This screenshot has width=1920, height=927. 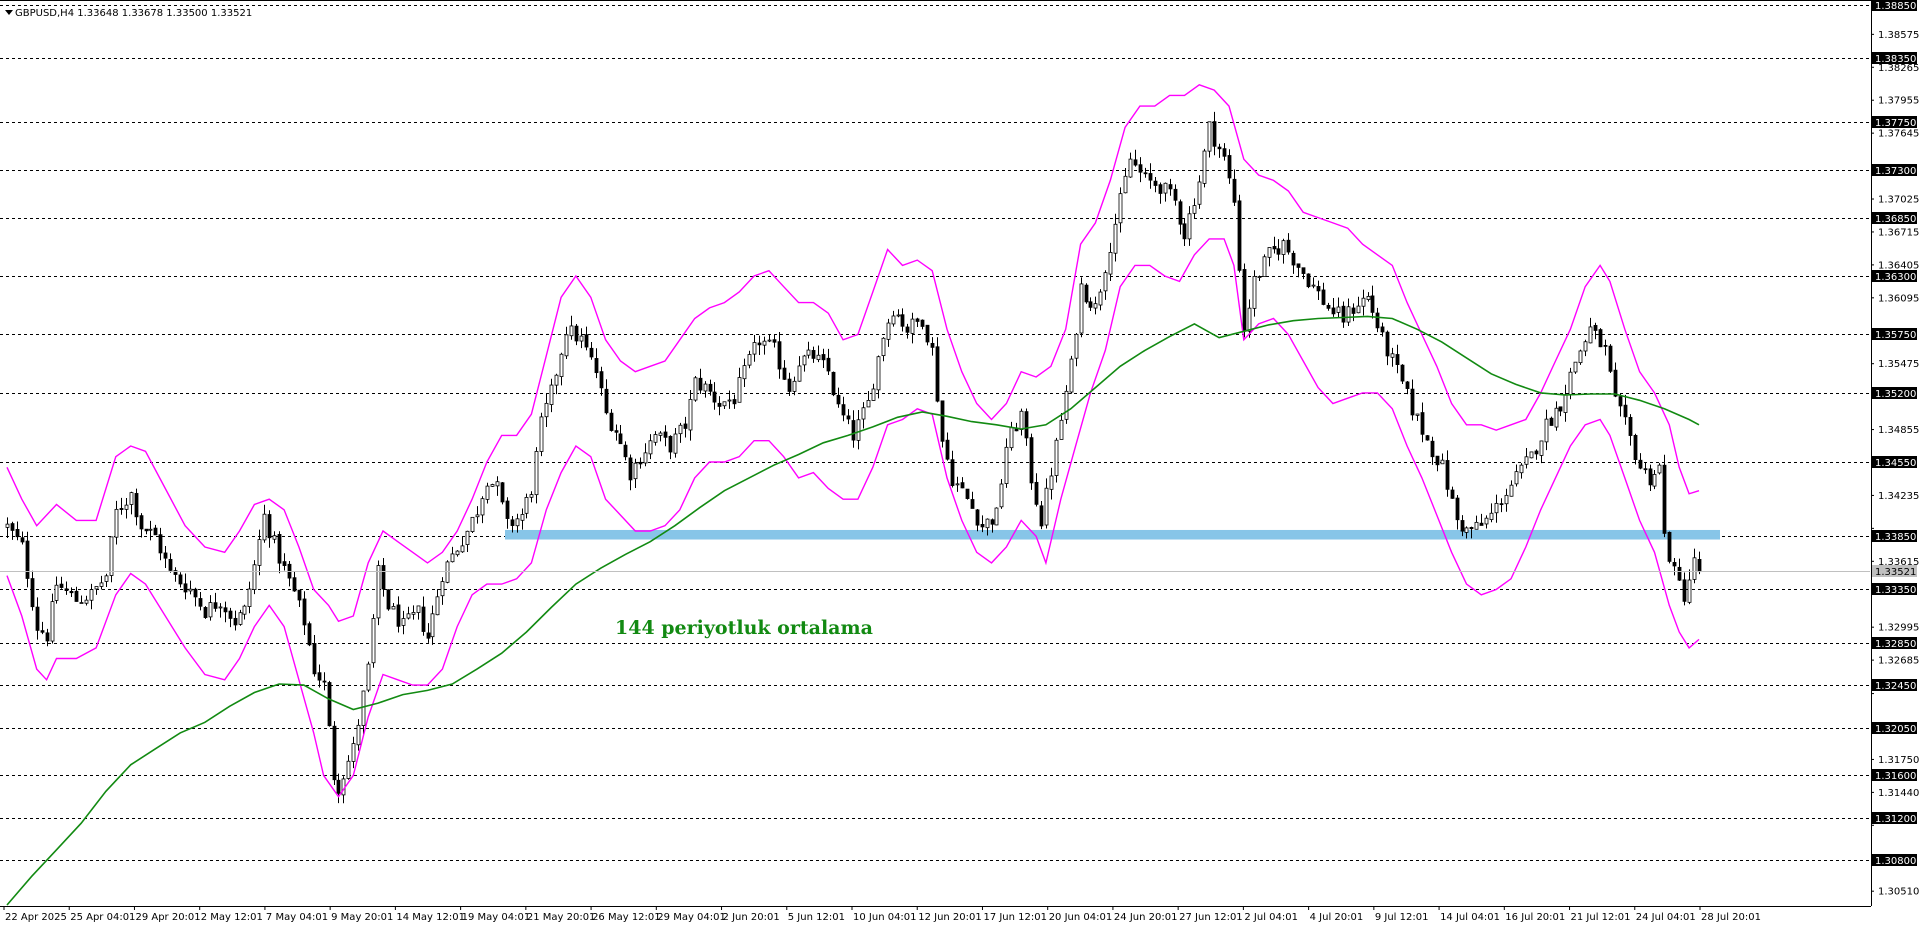 What do you see at coordinates (561, 917) in the screenshot?
I see `time-label: 21 May 20:01` at bounding box center [561, 917].